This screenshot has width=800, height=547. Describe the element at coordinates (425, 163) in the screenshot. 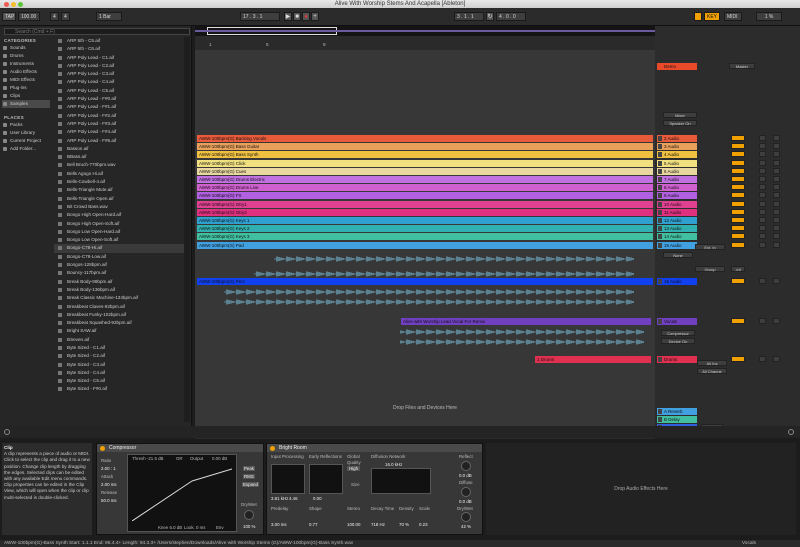

I see `audio-clip: AWW-100bpm(G) Click` at that location.